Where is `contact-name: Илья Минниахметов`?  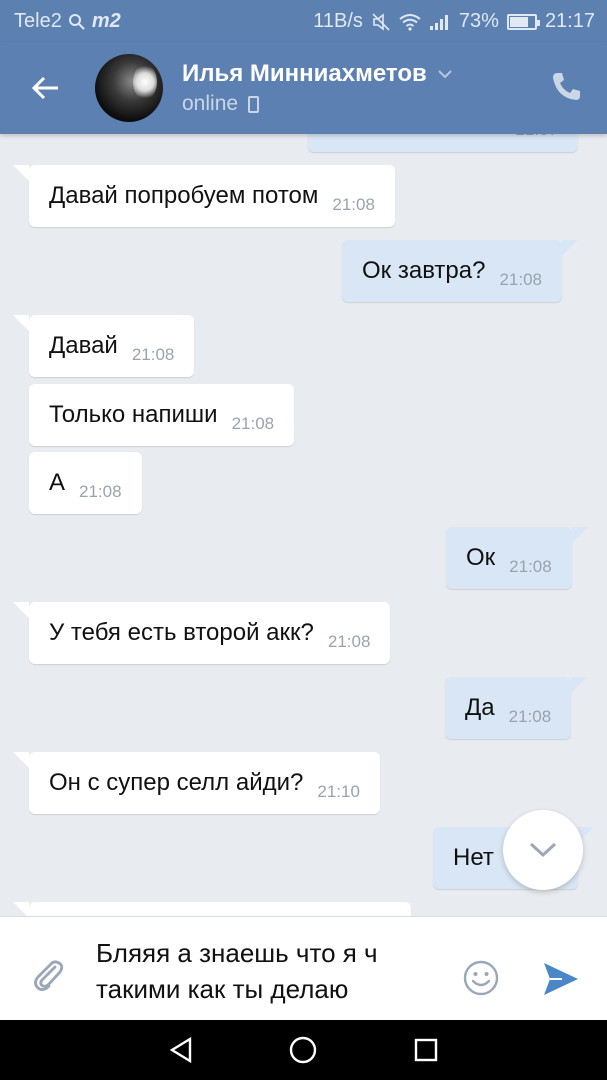 contact-name: Илья Минниахметов is located at coordinates (317, 74).